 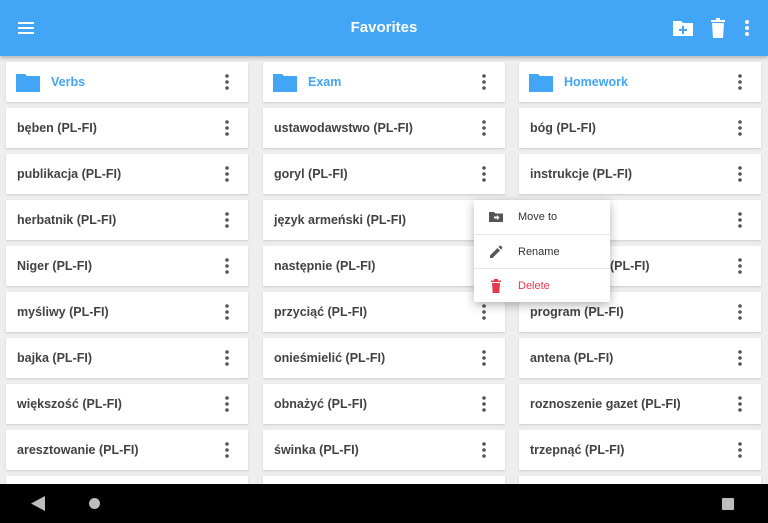 I want to click on app-bar: Favorites, so click(x=384, y=28).